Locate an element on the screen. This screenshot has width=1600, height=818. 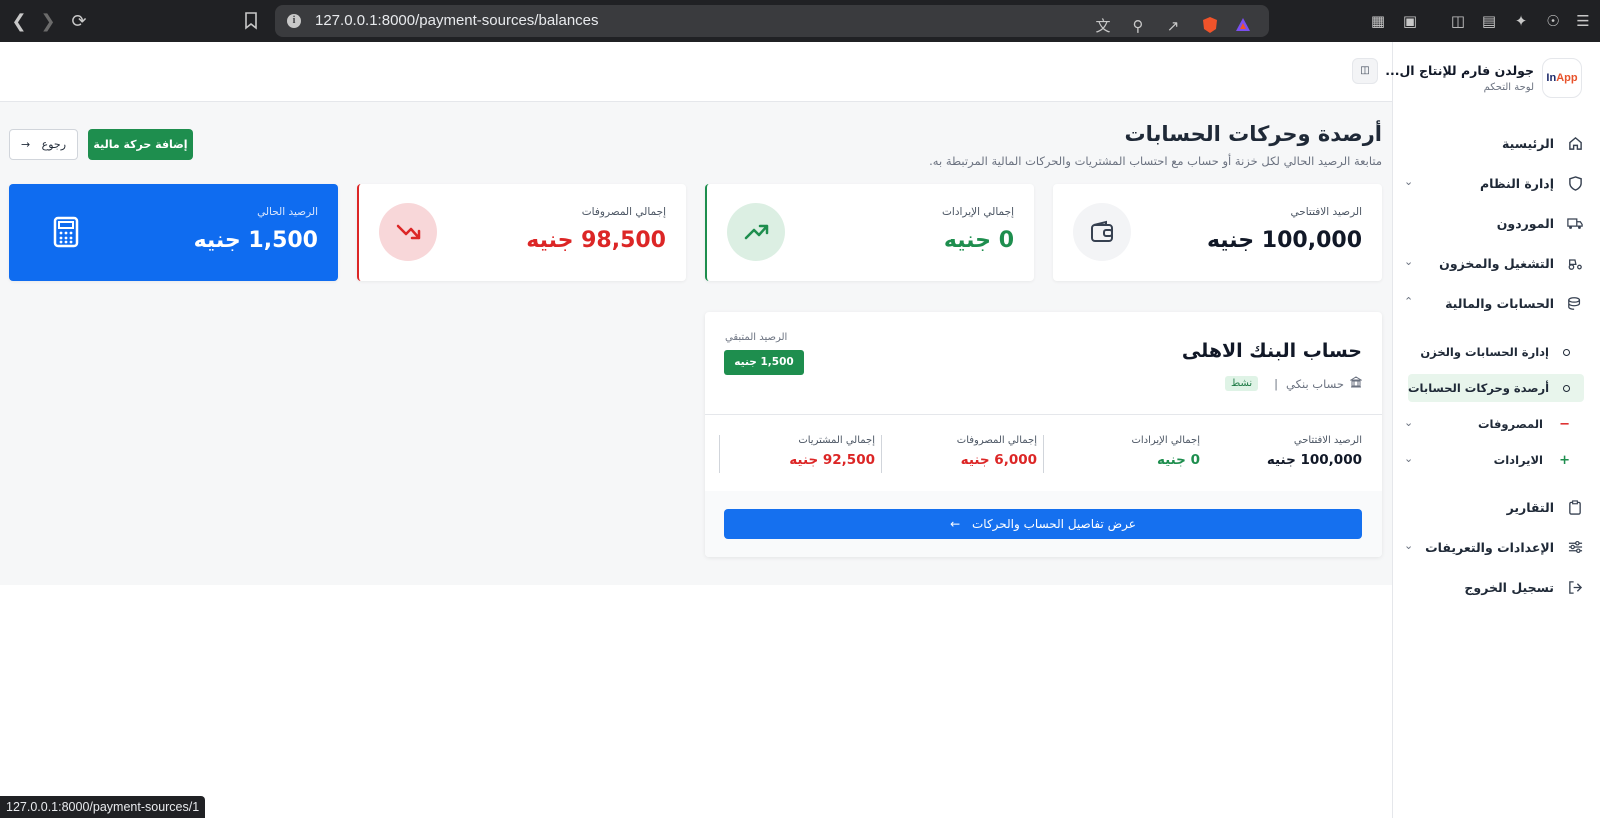
vpn-icon: ☉ is located at coordinates (1553, 21).